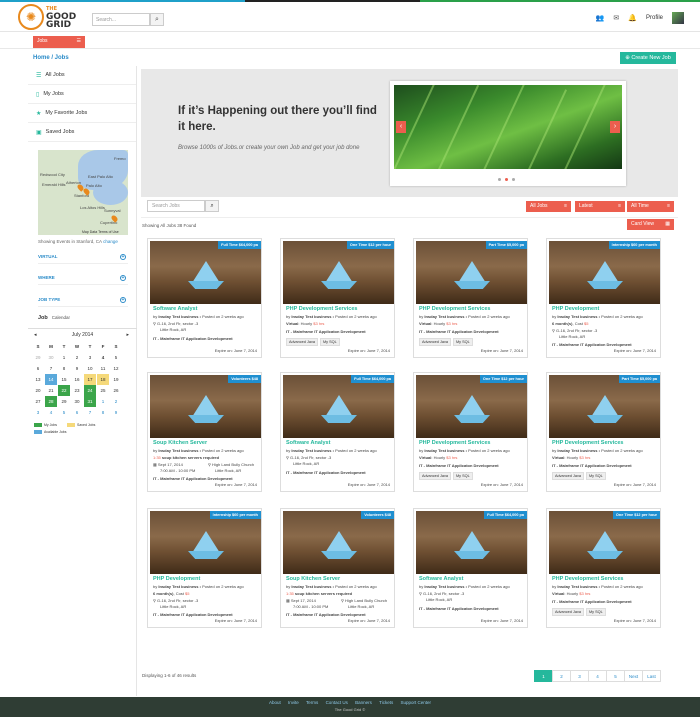 Image resolution: width=700 pixels, height=717 pixels. I want to click on footer-link-tickets: Tickets, so click(386, 702).